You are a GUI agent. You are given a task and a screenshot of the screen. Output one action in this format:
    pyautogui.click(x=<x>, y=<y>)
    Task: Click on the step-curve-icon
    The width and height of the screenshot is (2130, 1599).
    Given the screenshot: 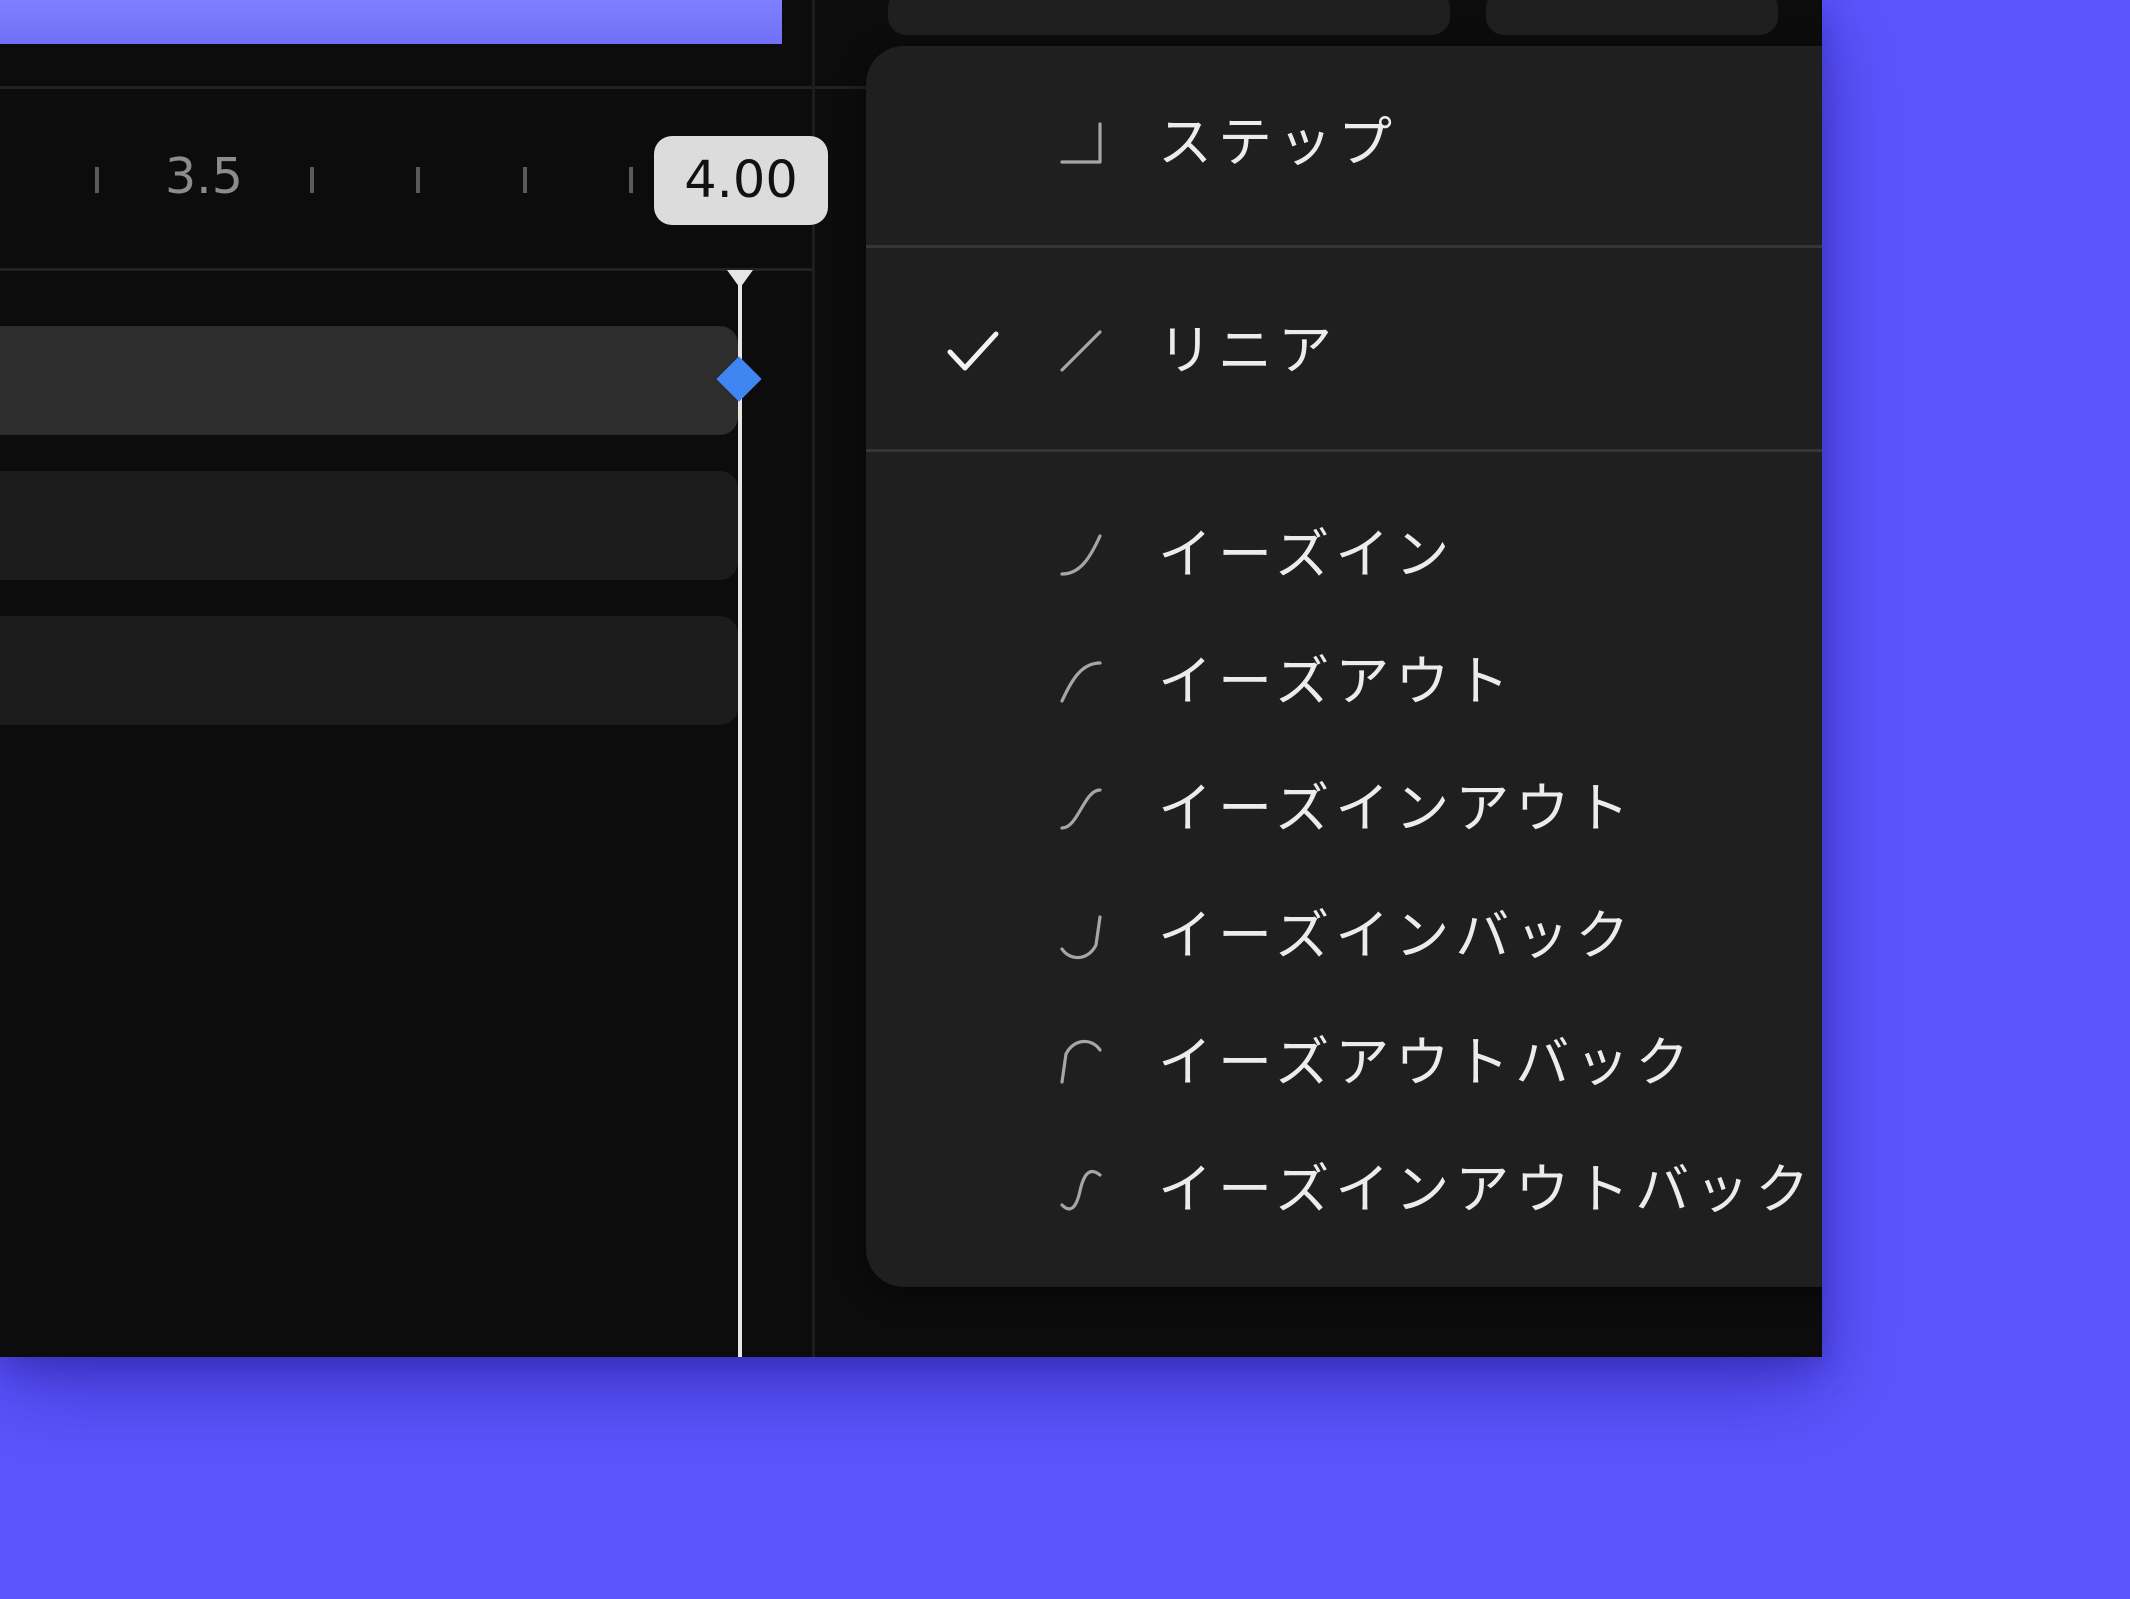 What is the action you would take?
    pyautogui.click(x=1081, y=143)
    